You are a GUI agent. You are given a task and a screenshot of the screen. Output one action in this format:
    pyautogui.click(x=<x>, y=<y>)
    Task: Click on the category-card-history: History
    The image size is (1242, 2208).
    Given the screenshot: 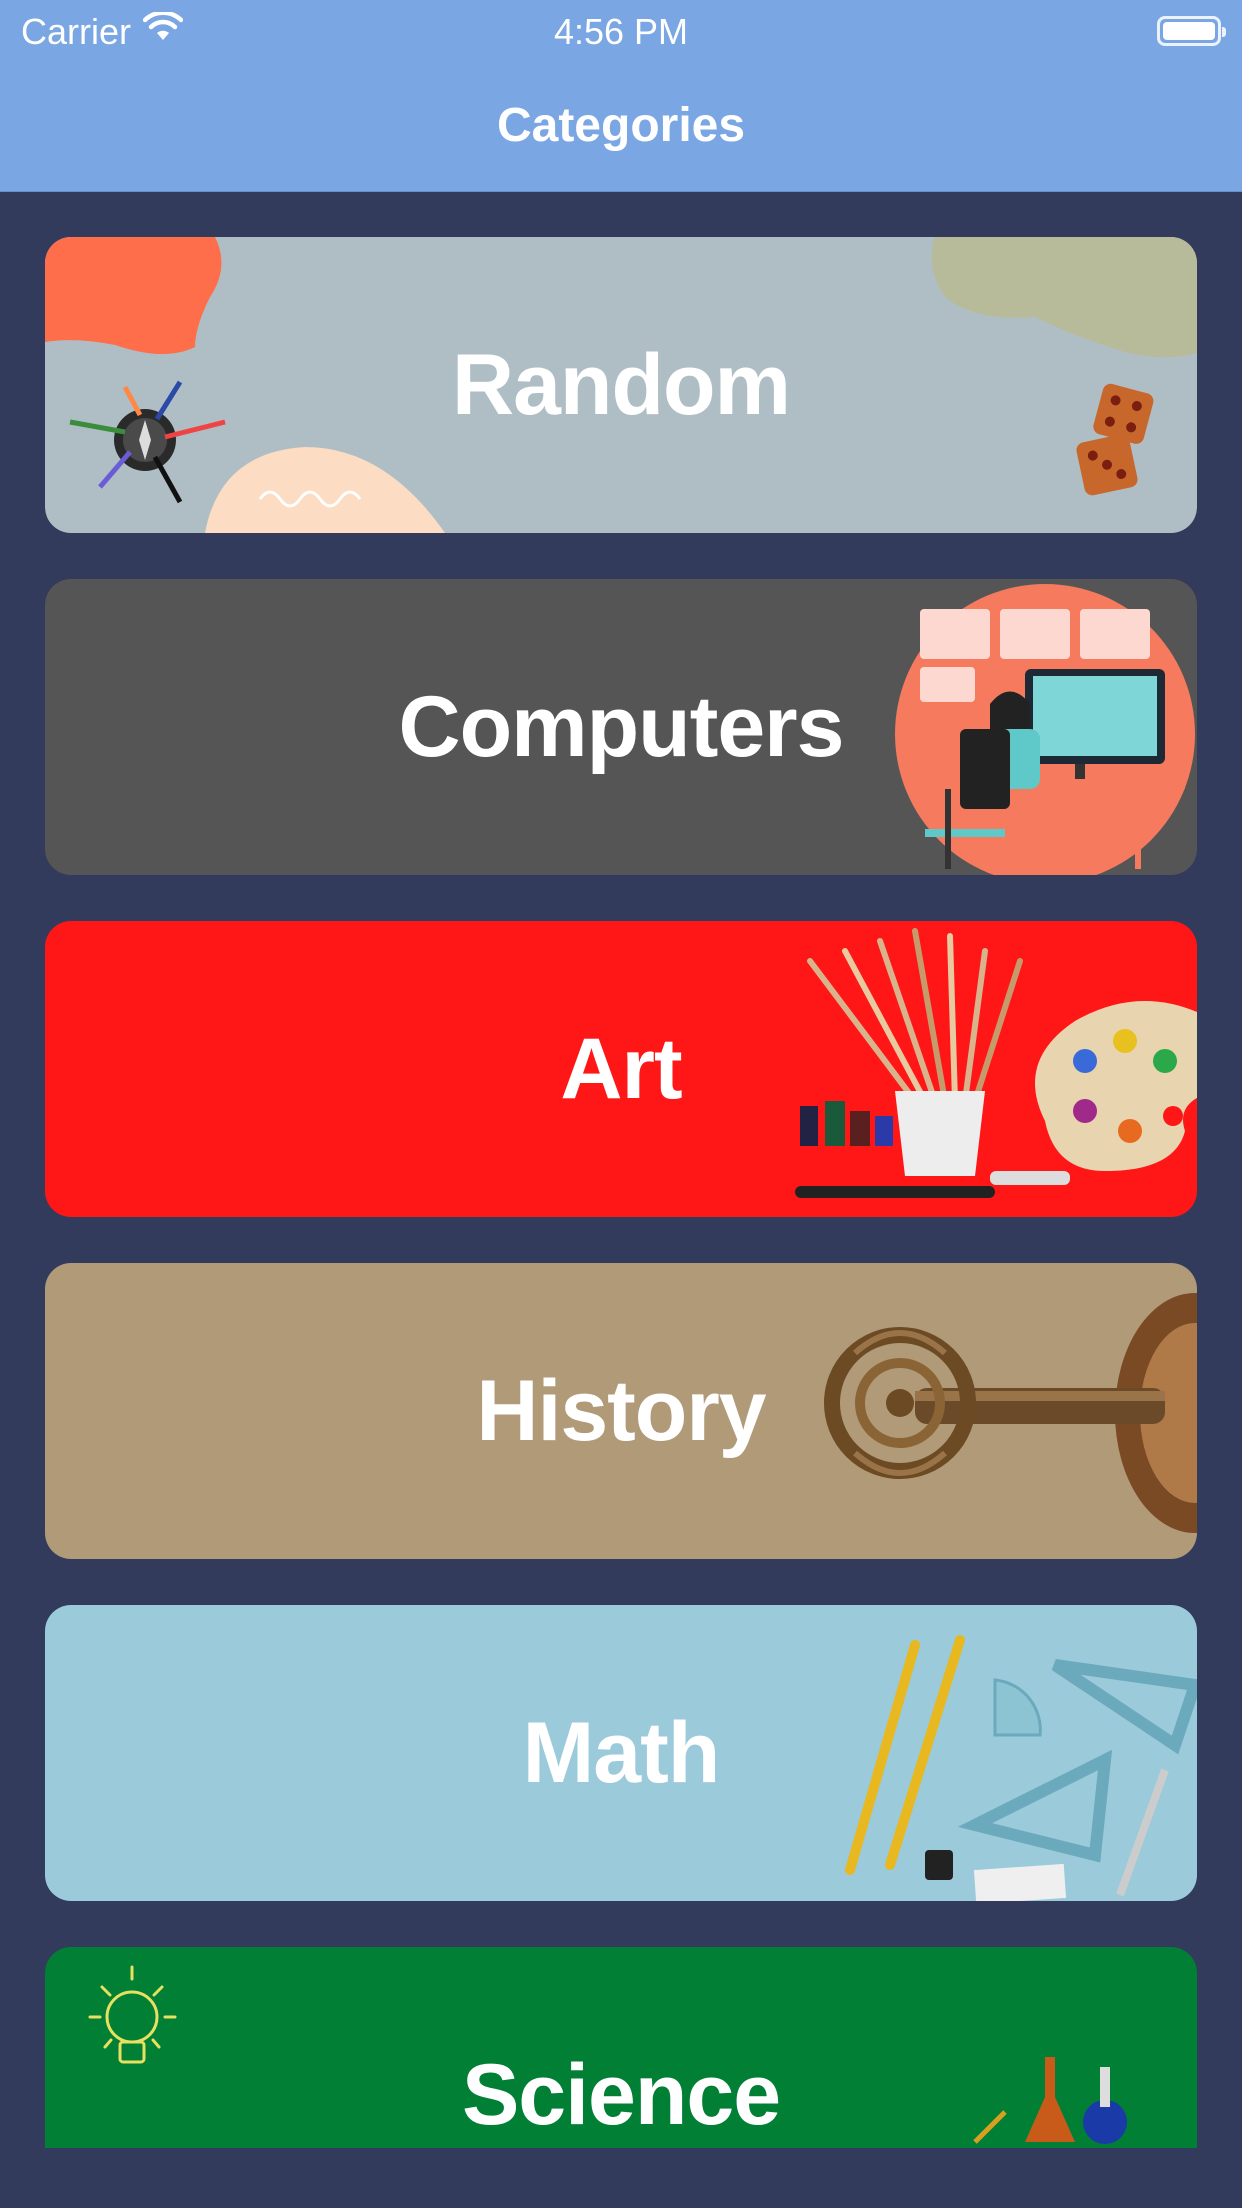 What is the action you would take?
    pyautogui.click(x=621, y=1411)
    